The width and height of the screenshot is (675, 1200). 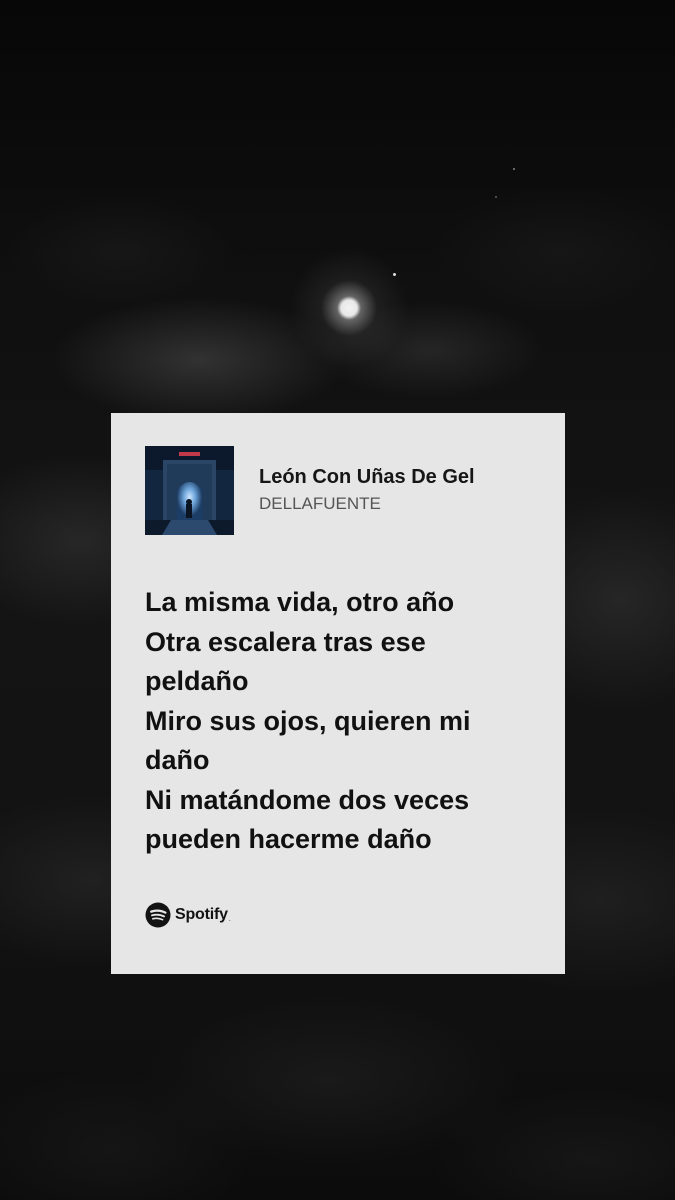 I want to click on spotify-wordmark: Spotify, so click(x=201, y=914).